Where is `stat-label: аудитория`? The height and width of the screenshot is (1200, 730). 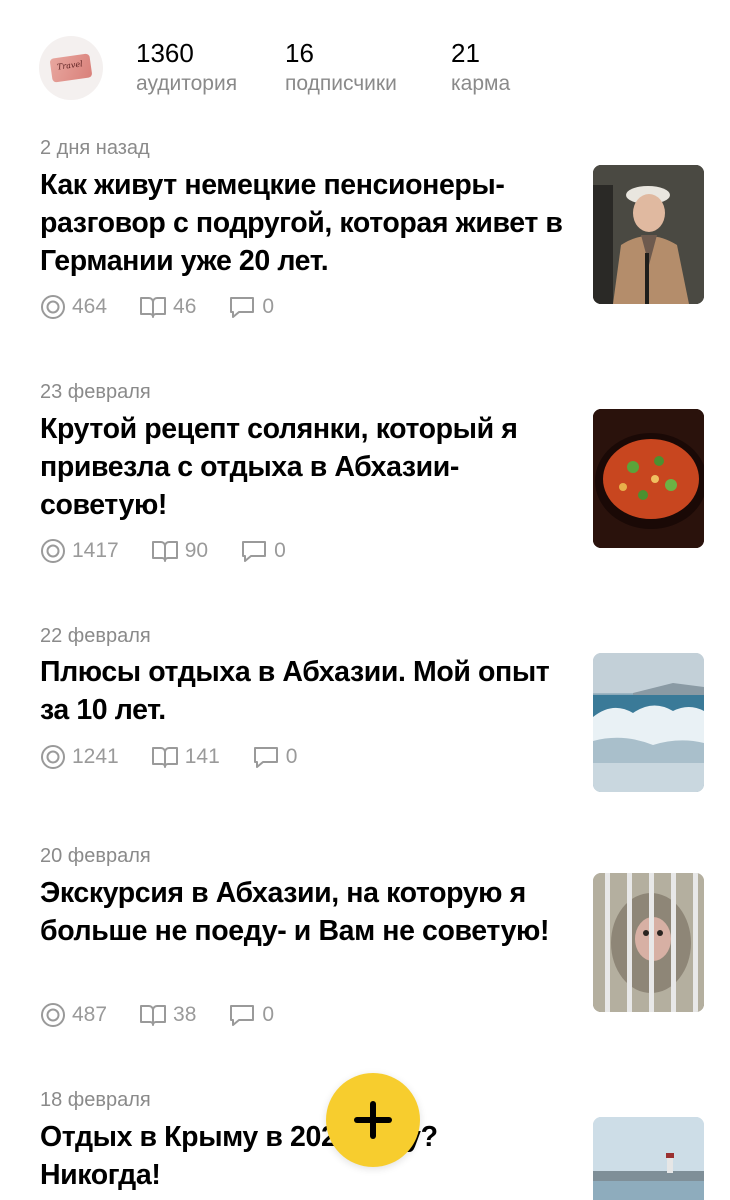 stat-label: аудитория is located at coordinates (187, 83).